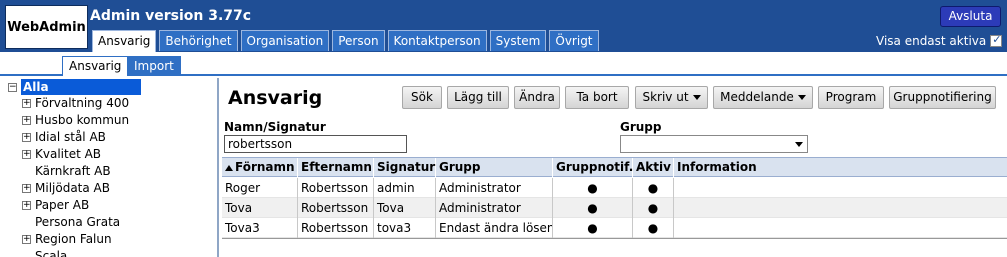 The height and width of the screenshot is (257, 1007). Describe the element at coordinates (82, 120) in the screenshot. I see `tree-item-label: Husbo kommun` at that location.